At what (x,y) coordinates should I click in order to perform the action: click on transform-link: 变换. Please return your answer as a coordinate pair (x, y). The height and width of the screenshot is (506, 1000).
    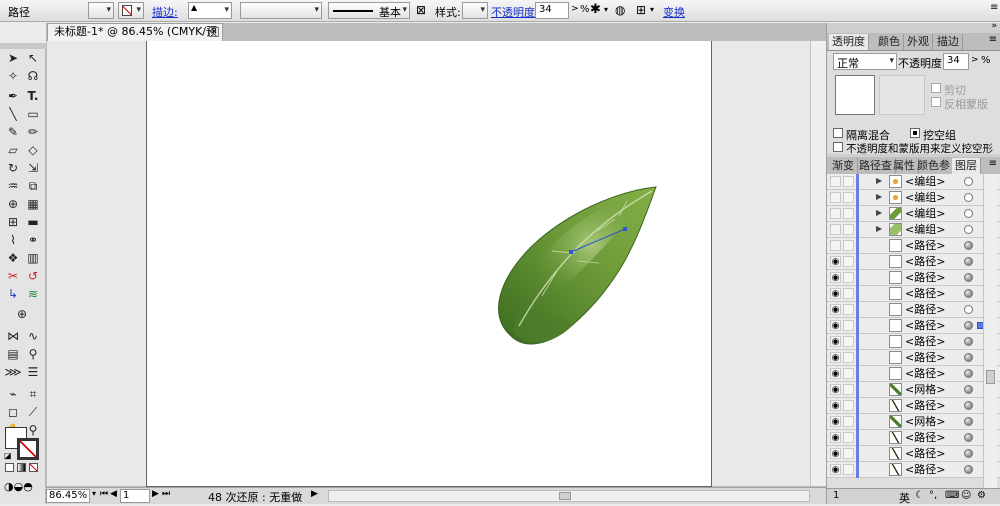
    Looking at the image, I should click on (674, 12).